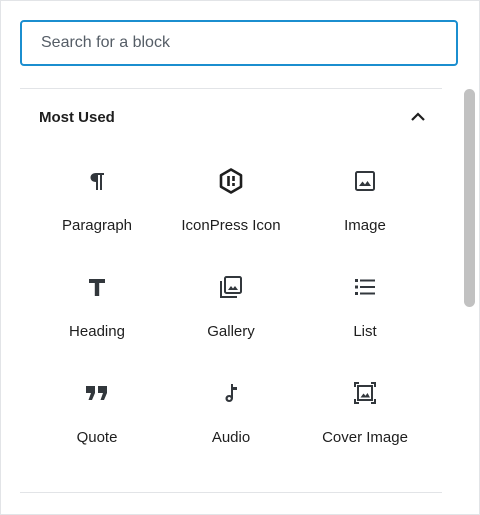  Describe the element at coordinates (365, 225) in the screenshot. I see `block-label: Image` at that location.